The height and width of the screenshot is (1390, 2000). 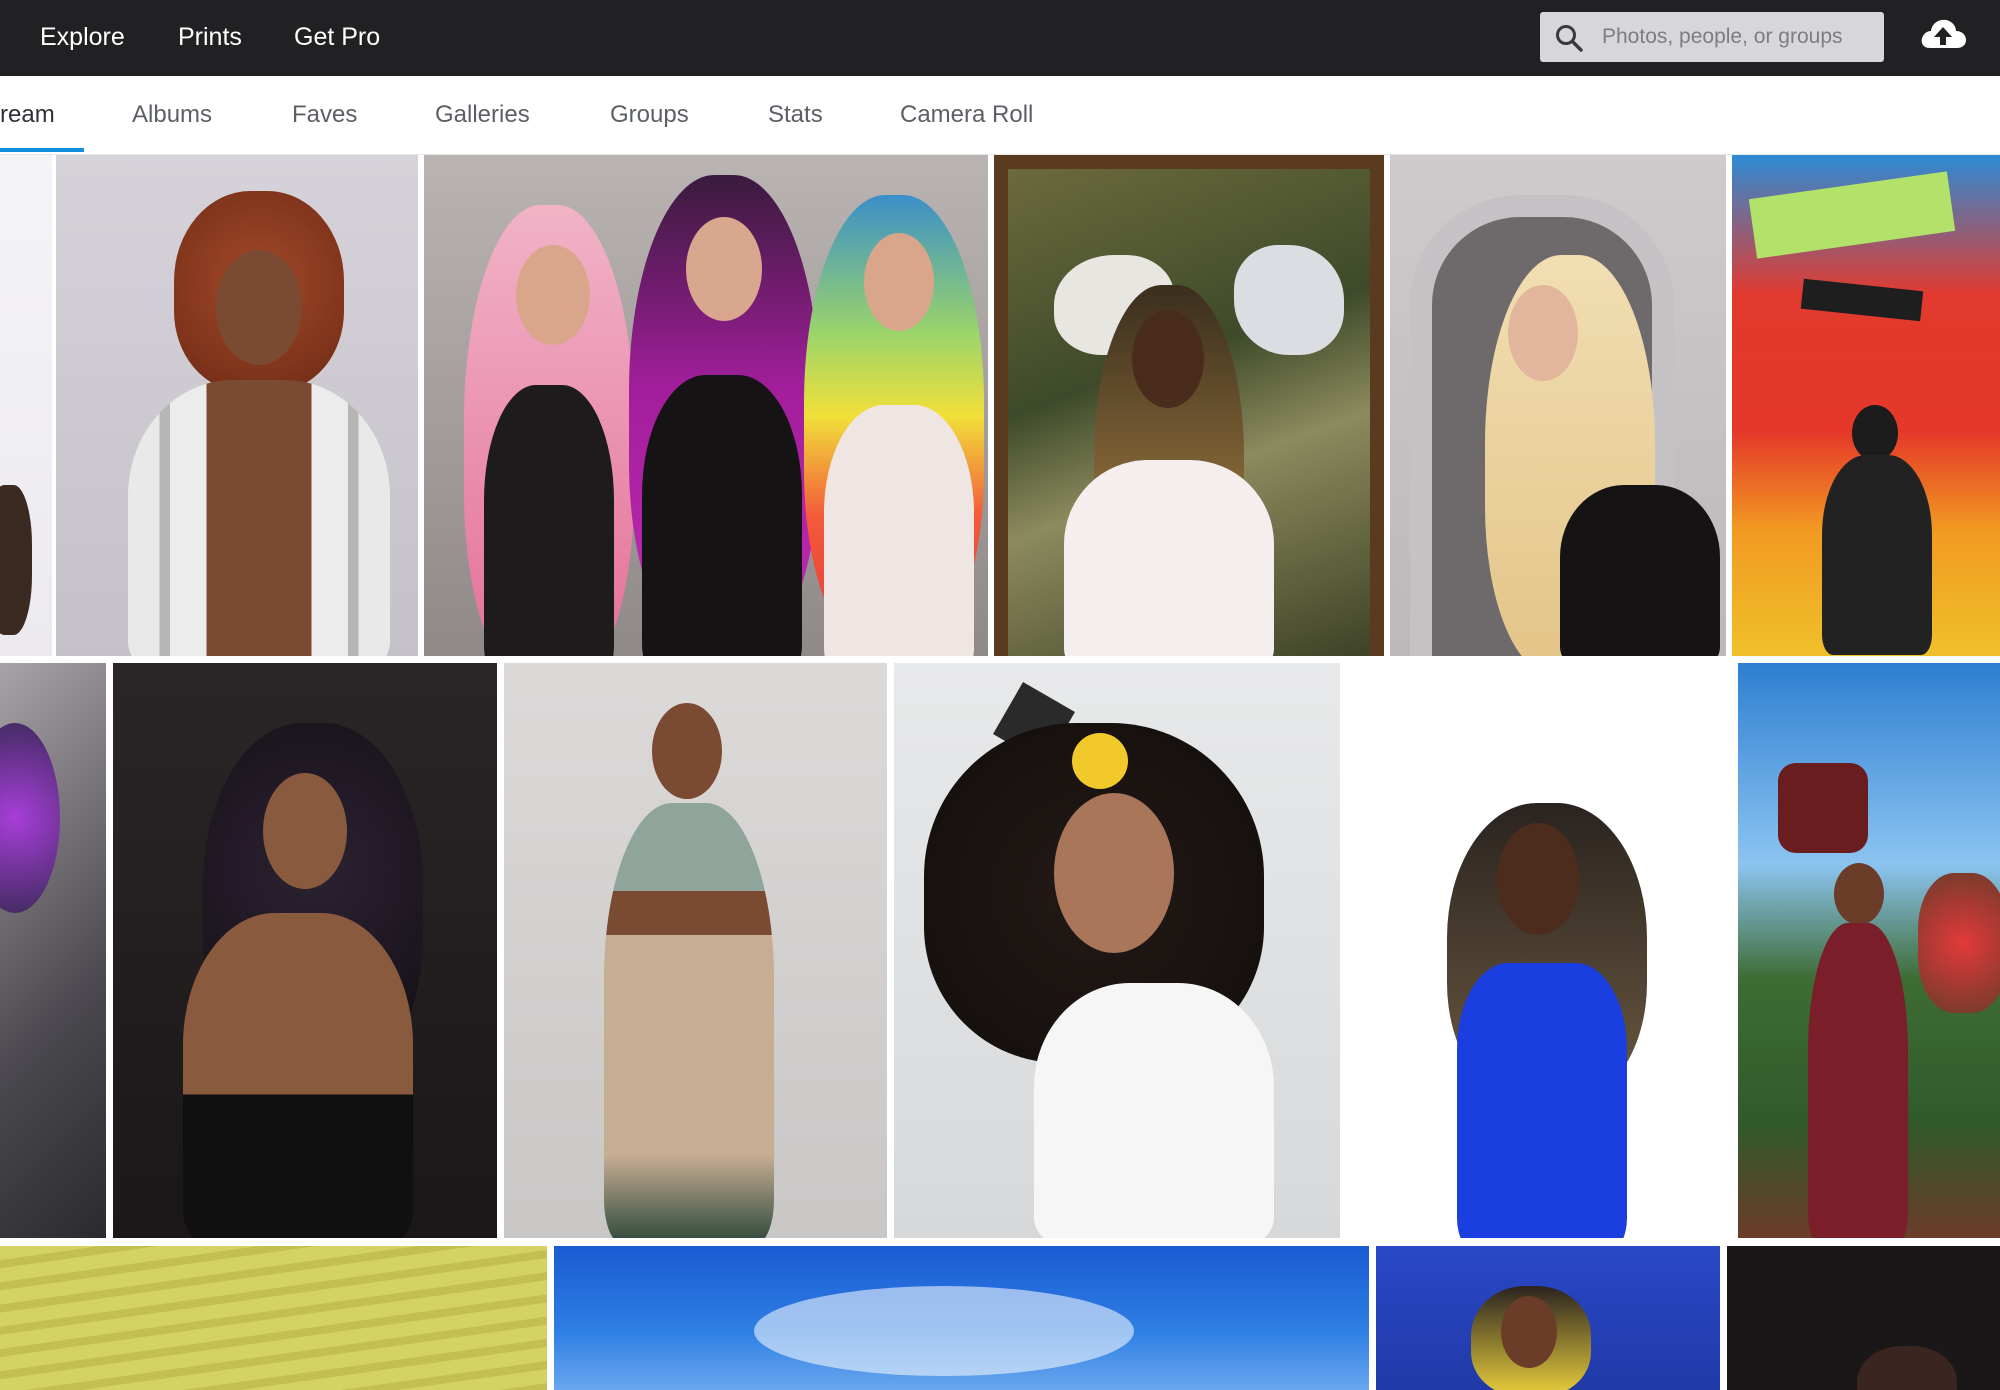 I want to click on active-tab-indicator, so click(x=42, y=150).